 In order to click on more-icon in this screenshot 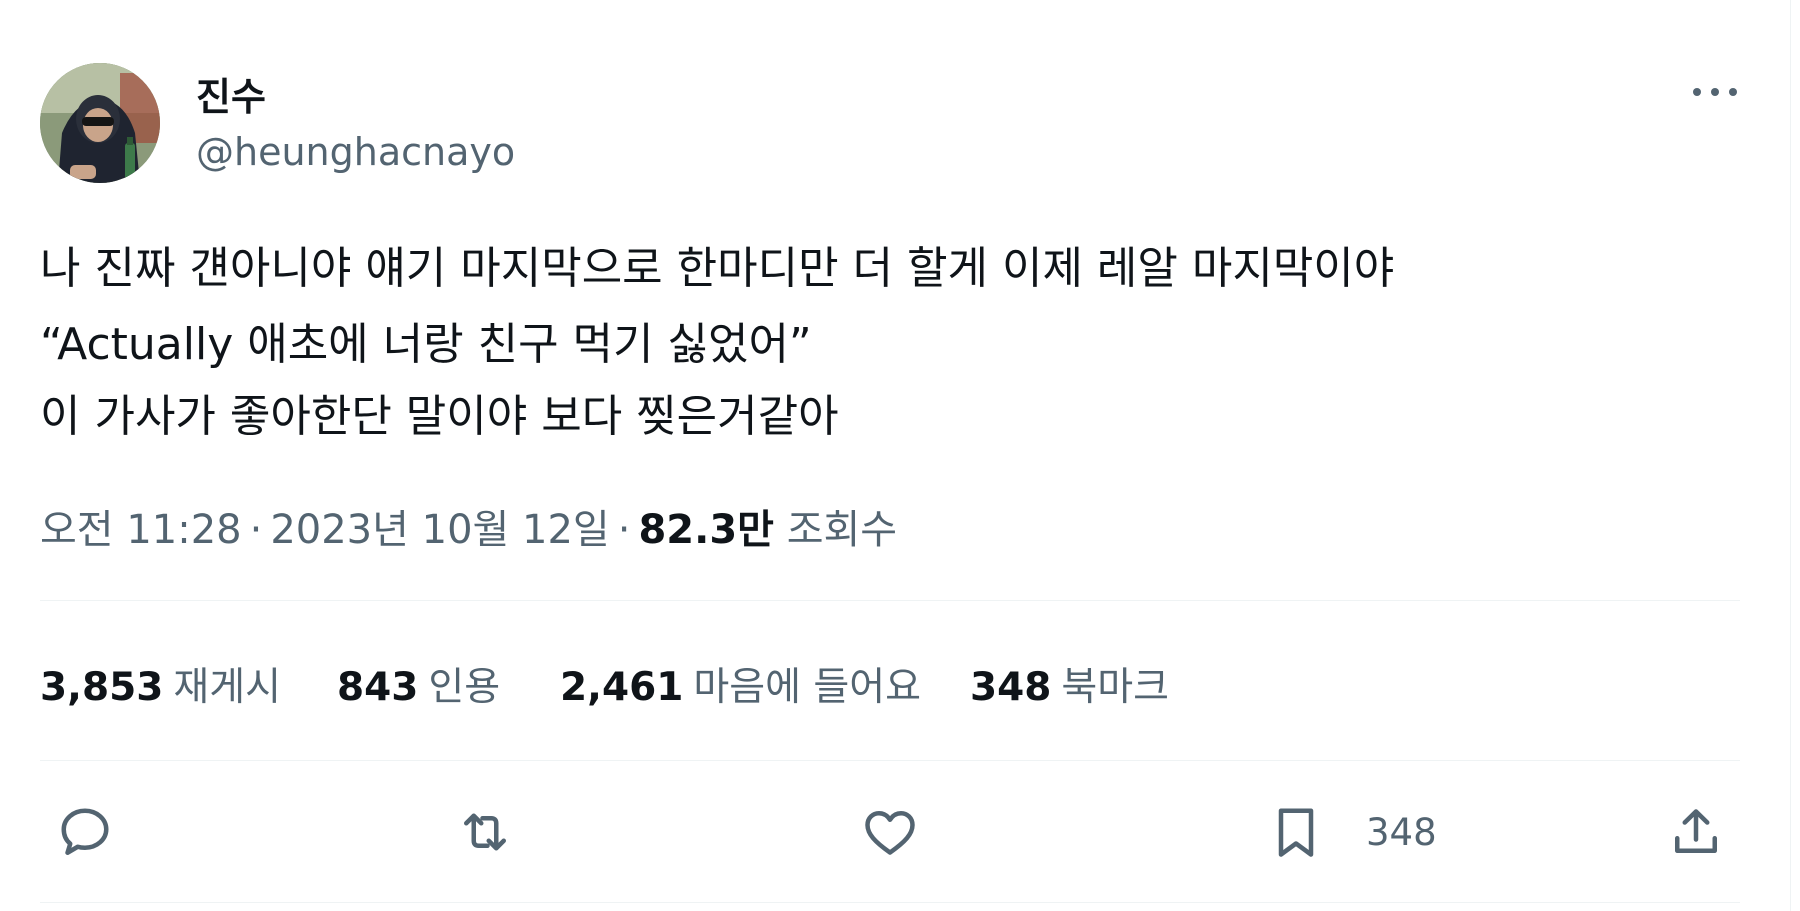, I will do `click(1715, 92)`.